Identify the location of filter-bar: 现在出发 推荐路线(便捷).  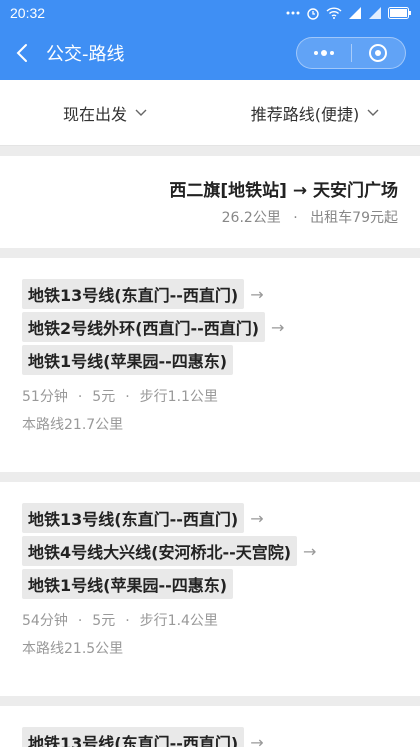
(210, 113).